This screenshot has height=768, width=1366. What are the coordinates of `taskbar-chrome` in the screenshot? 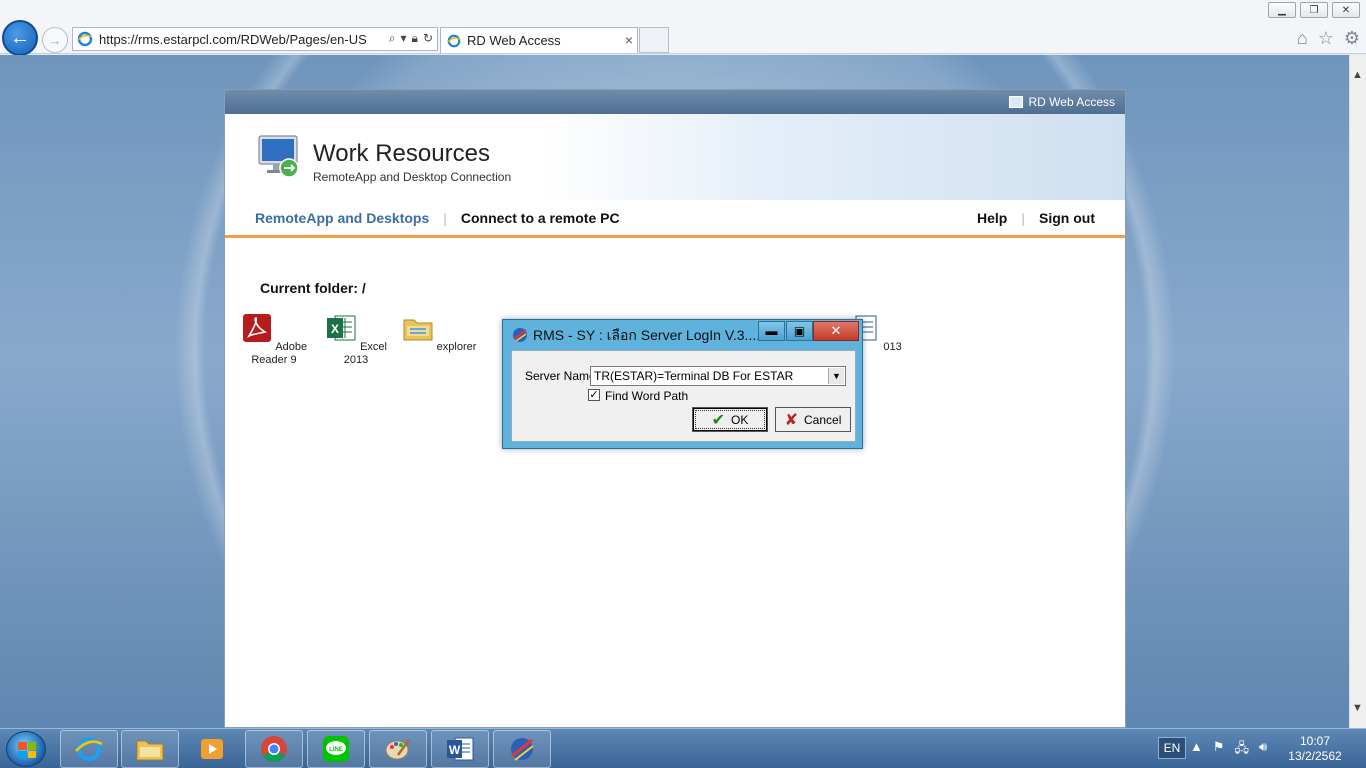 It's located at (274, 749).